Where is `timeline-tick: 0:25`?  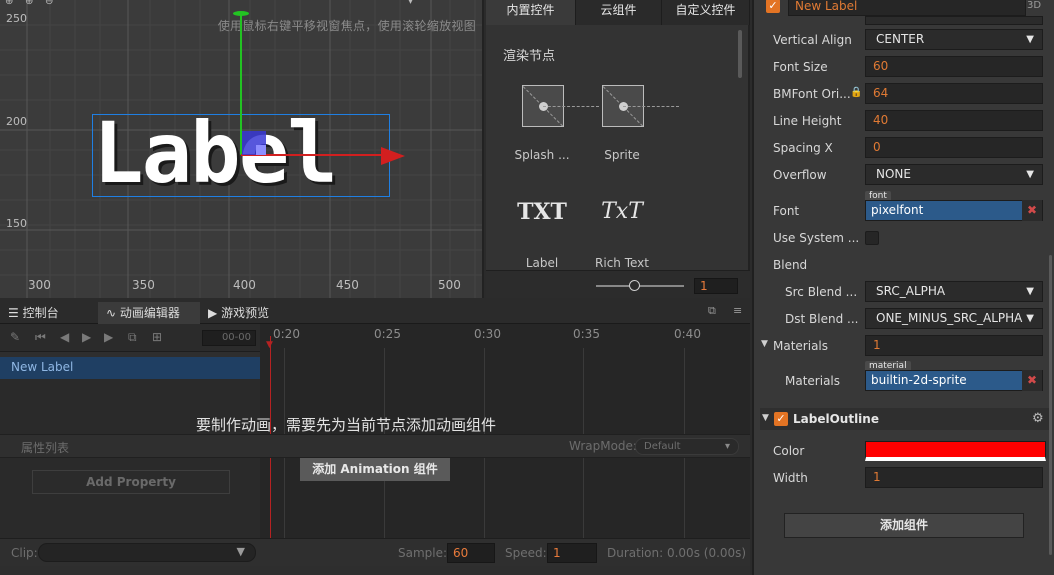 timeline-tick: 0:25 is located at coordinates (387, 334).